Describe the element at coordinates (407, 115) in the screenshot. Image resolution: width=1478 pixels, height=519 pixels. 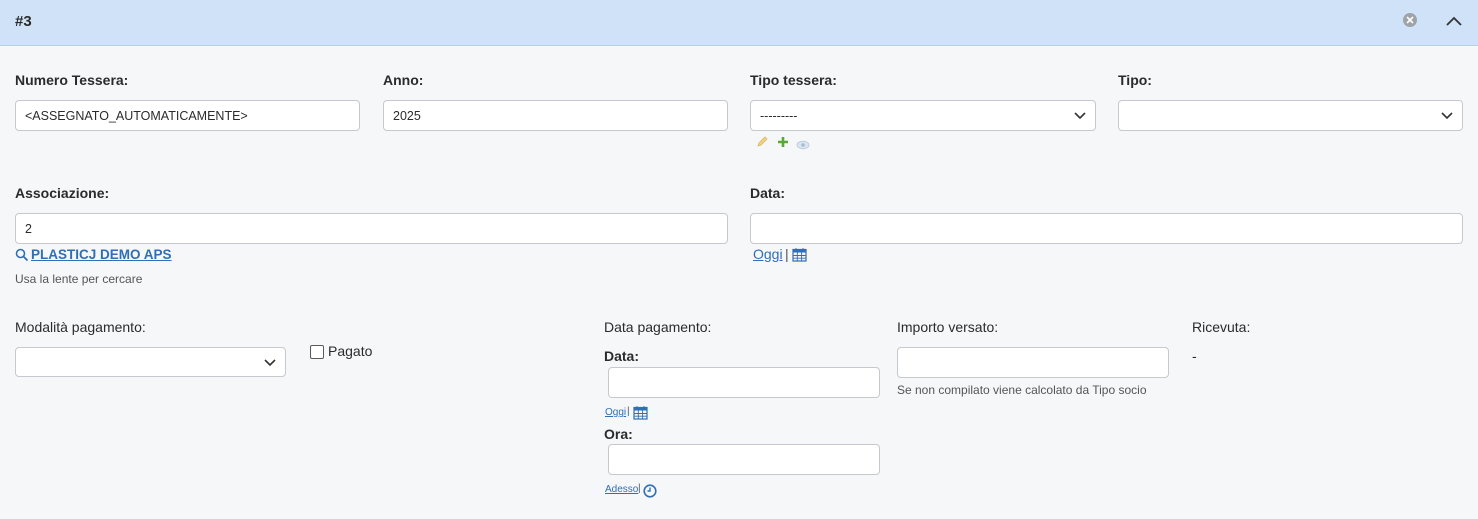
I see `anno-value: 2025` at that location.